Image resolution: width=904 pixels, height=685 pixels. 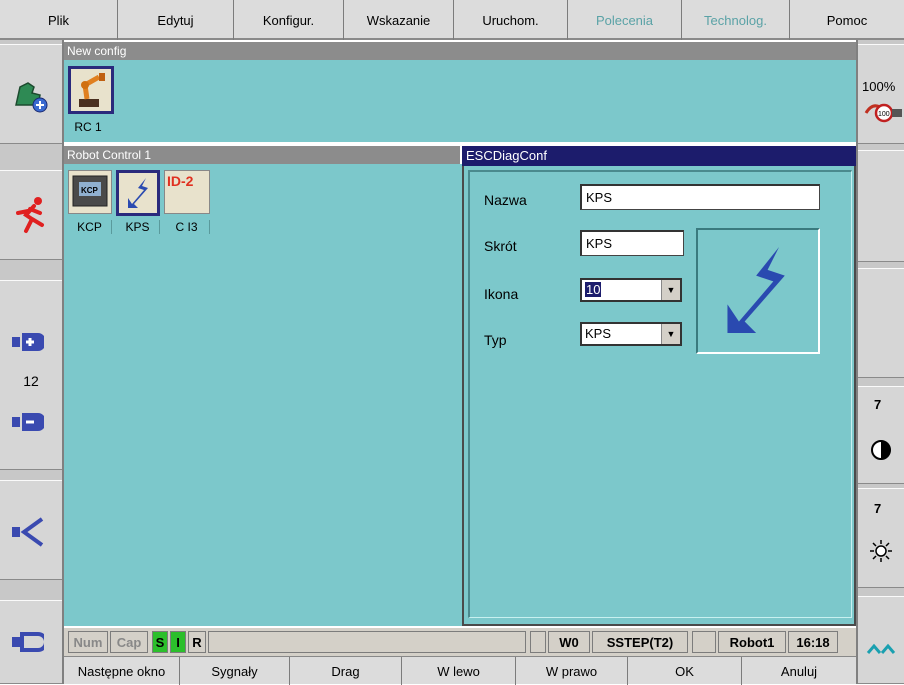 What do you see at coordinates (625, 20) in the screenshot?
I see `menu-polecenia: Polecenia` at bounding box center [625, 20].